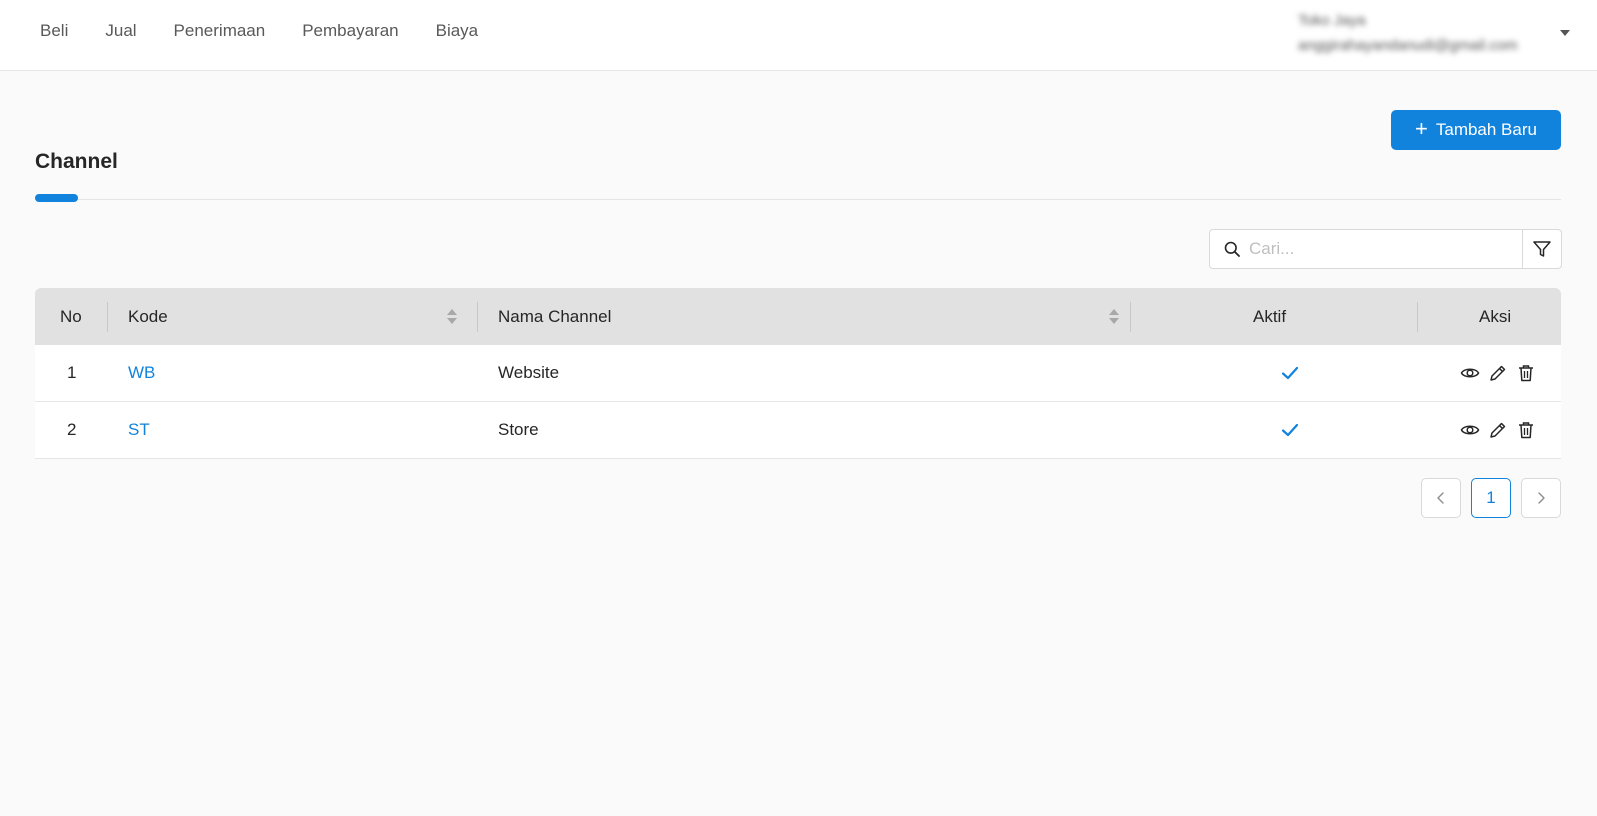 The image size is (1597, 816). Describe the element at coordinates (277, 31) in the screenshot. I see `main-nav: Beli Jual Penerimaan Pembayaran Biaya` at that location.